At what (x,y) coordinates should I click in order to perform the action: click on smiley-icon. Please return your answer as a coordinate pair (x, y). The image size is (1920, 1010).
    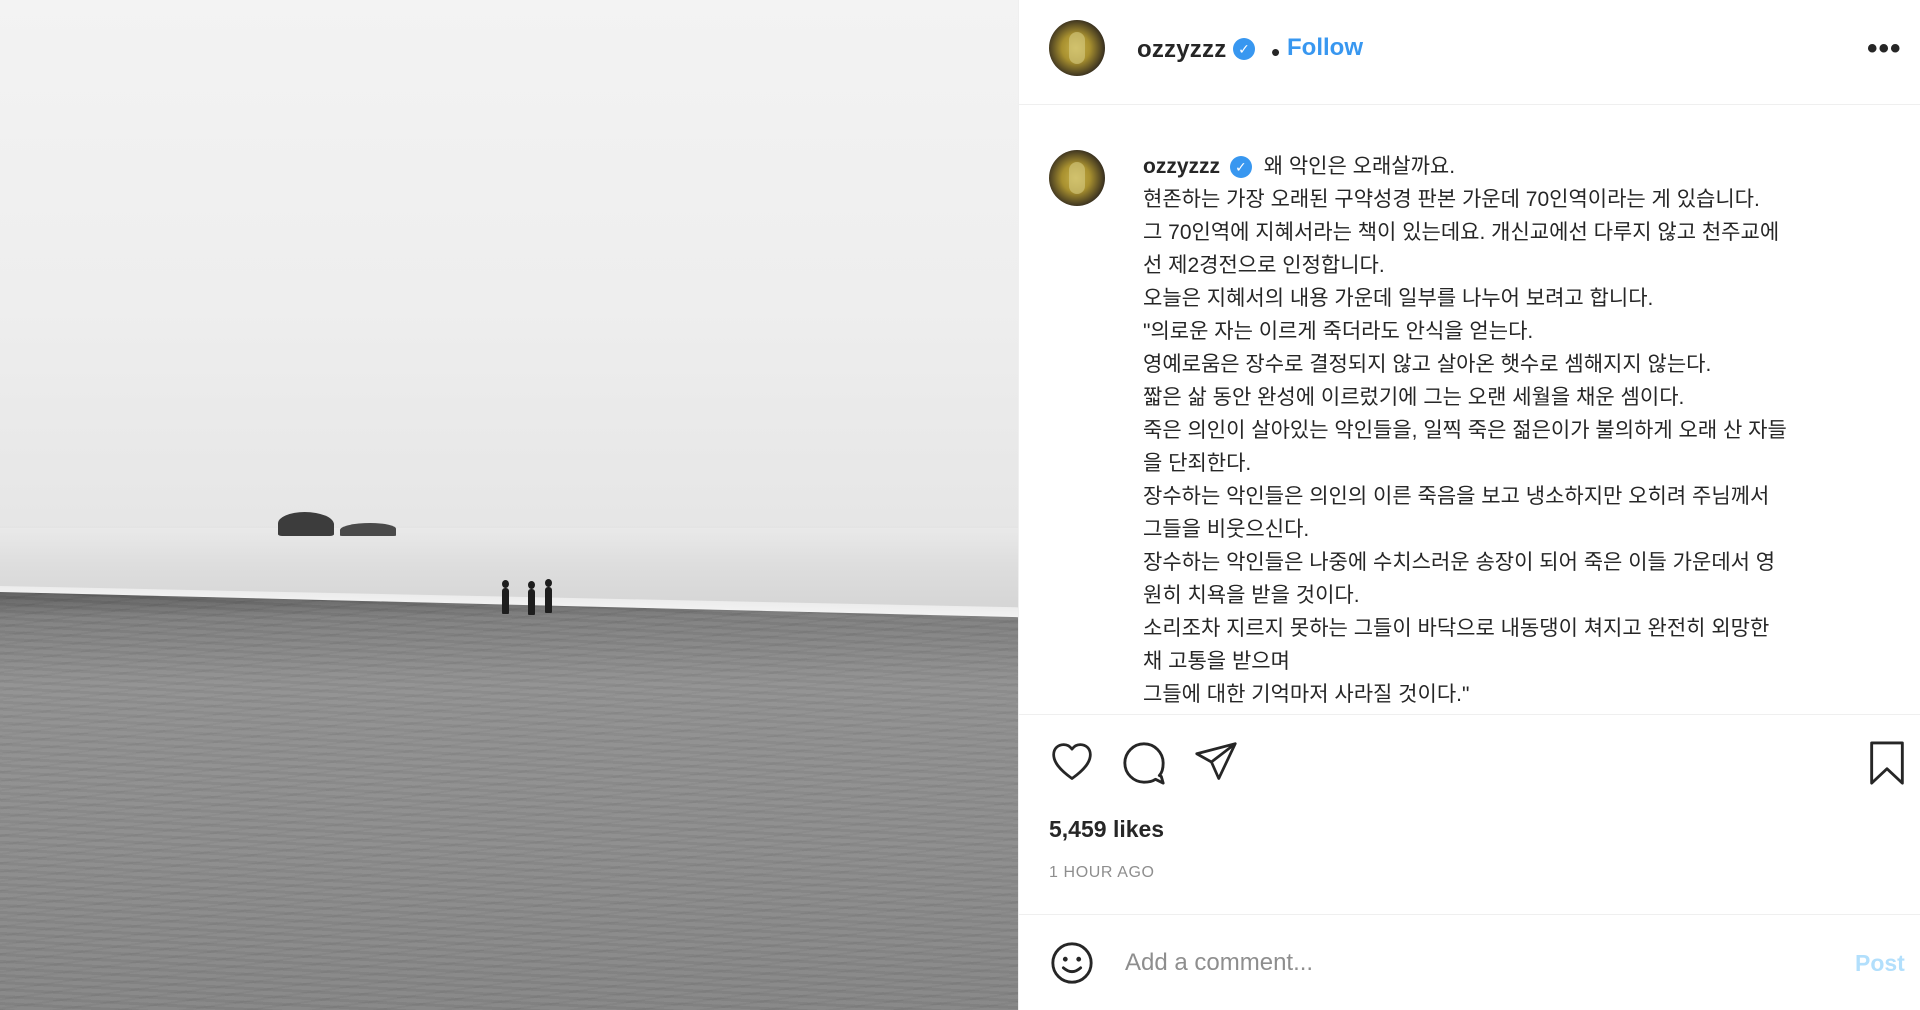
    Looking at the image, I should click on (1072, 963).